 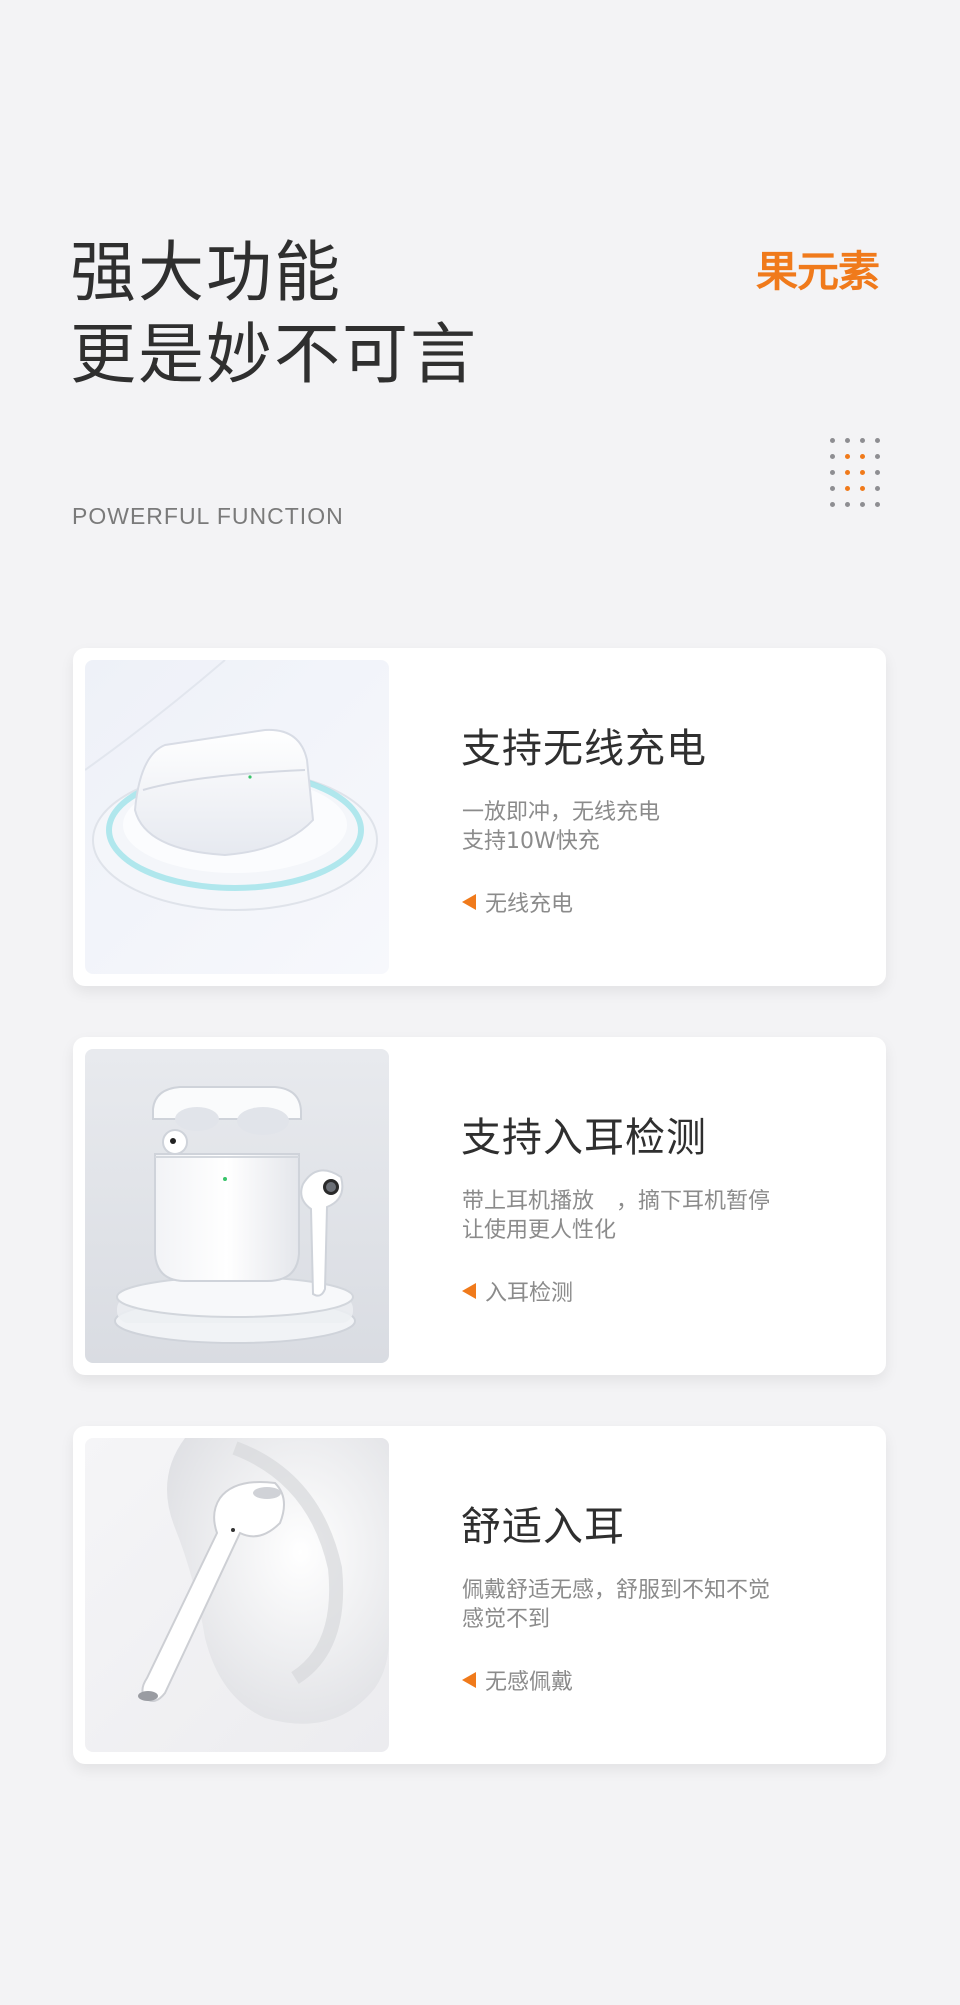 What do you see at coordinates (208, 516) in the screenshot?
I see `section-subtitle: POWERFUL FUNCTION` at bounding box center [208, 516].